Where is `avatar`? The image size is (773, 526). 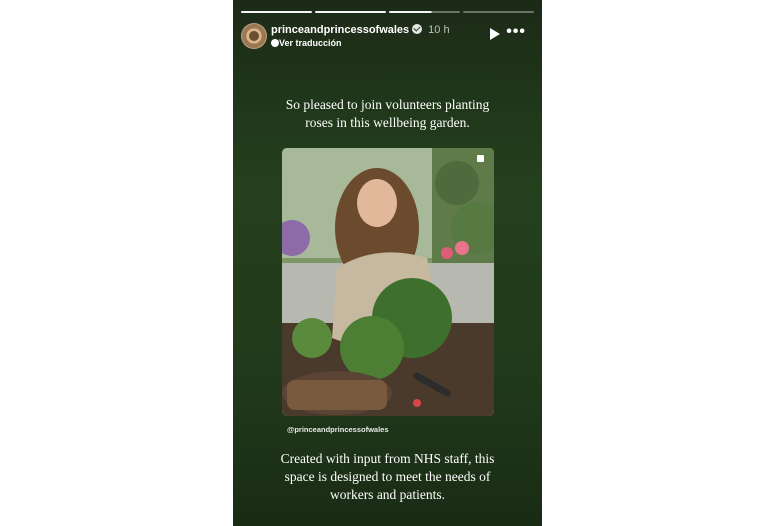
avatar is located at coordinates (254, 36).